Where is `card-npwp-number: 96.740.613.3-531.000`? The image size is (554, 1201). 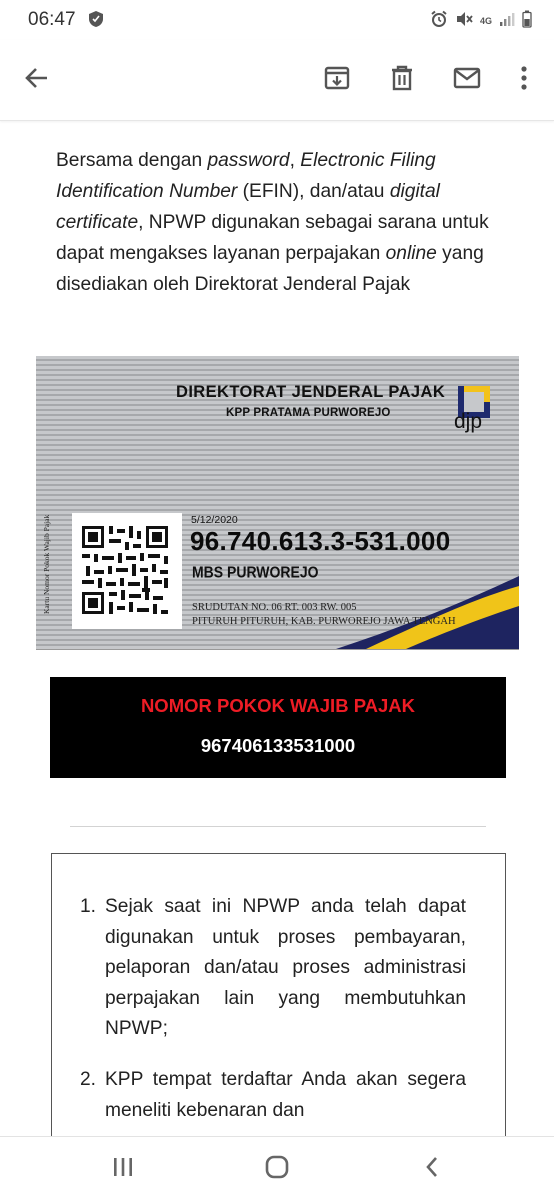 card-npwp-number: 96.740.613.3-531.000 is located at coordinates (320, 541).